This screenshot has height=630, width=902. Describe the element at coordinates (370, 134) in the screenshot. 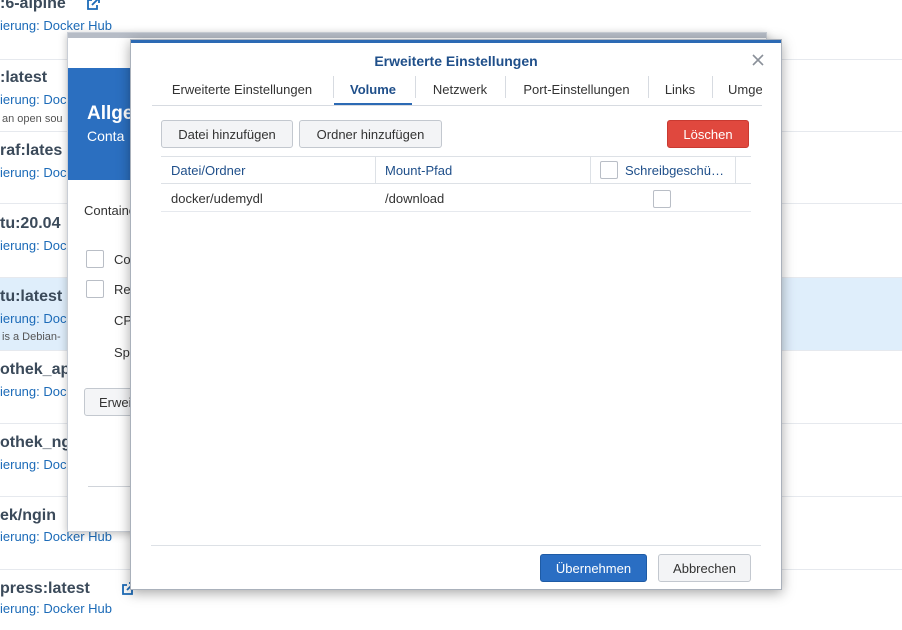

I see `add-folder-button: Ordner hinzufügen` at that location.